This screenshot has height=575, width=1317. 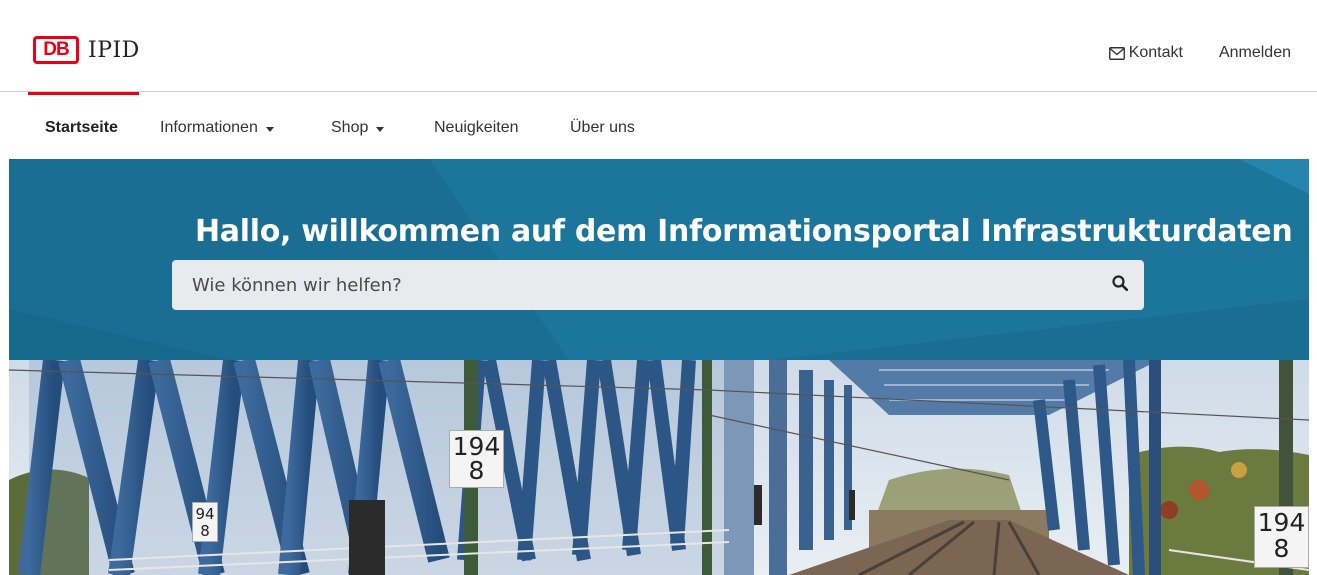 I want to click on header-divider, so click(x=658, y=91).